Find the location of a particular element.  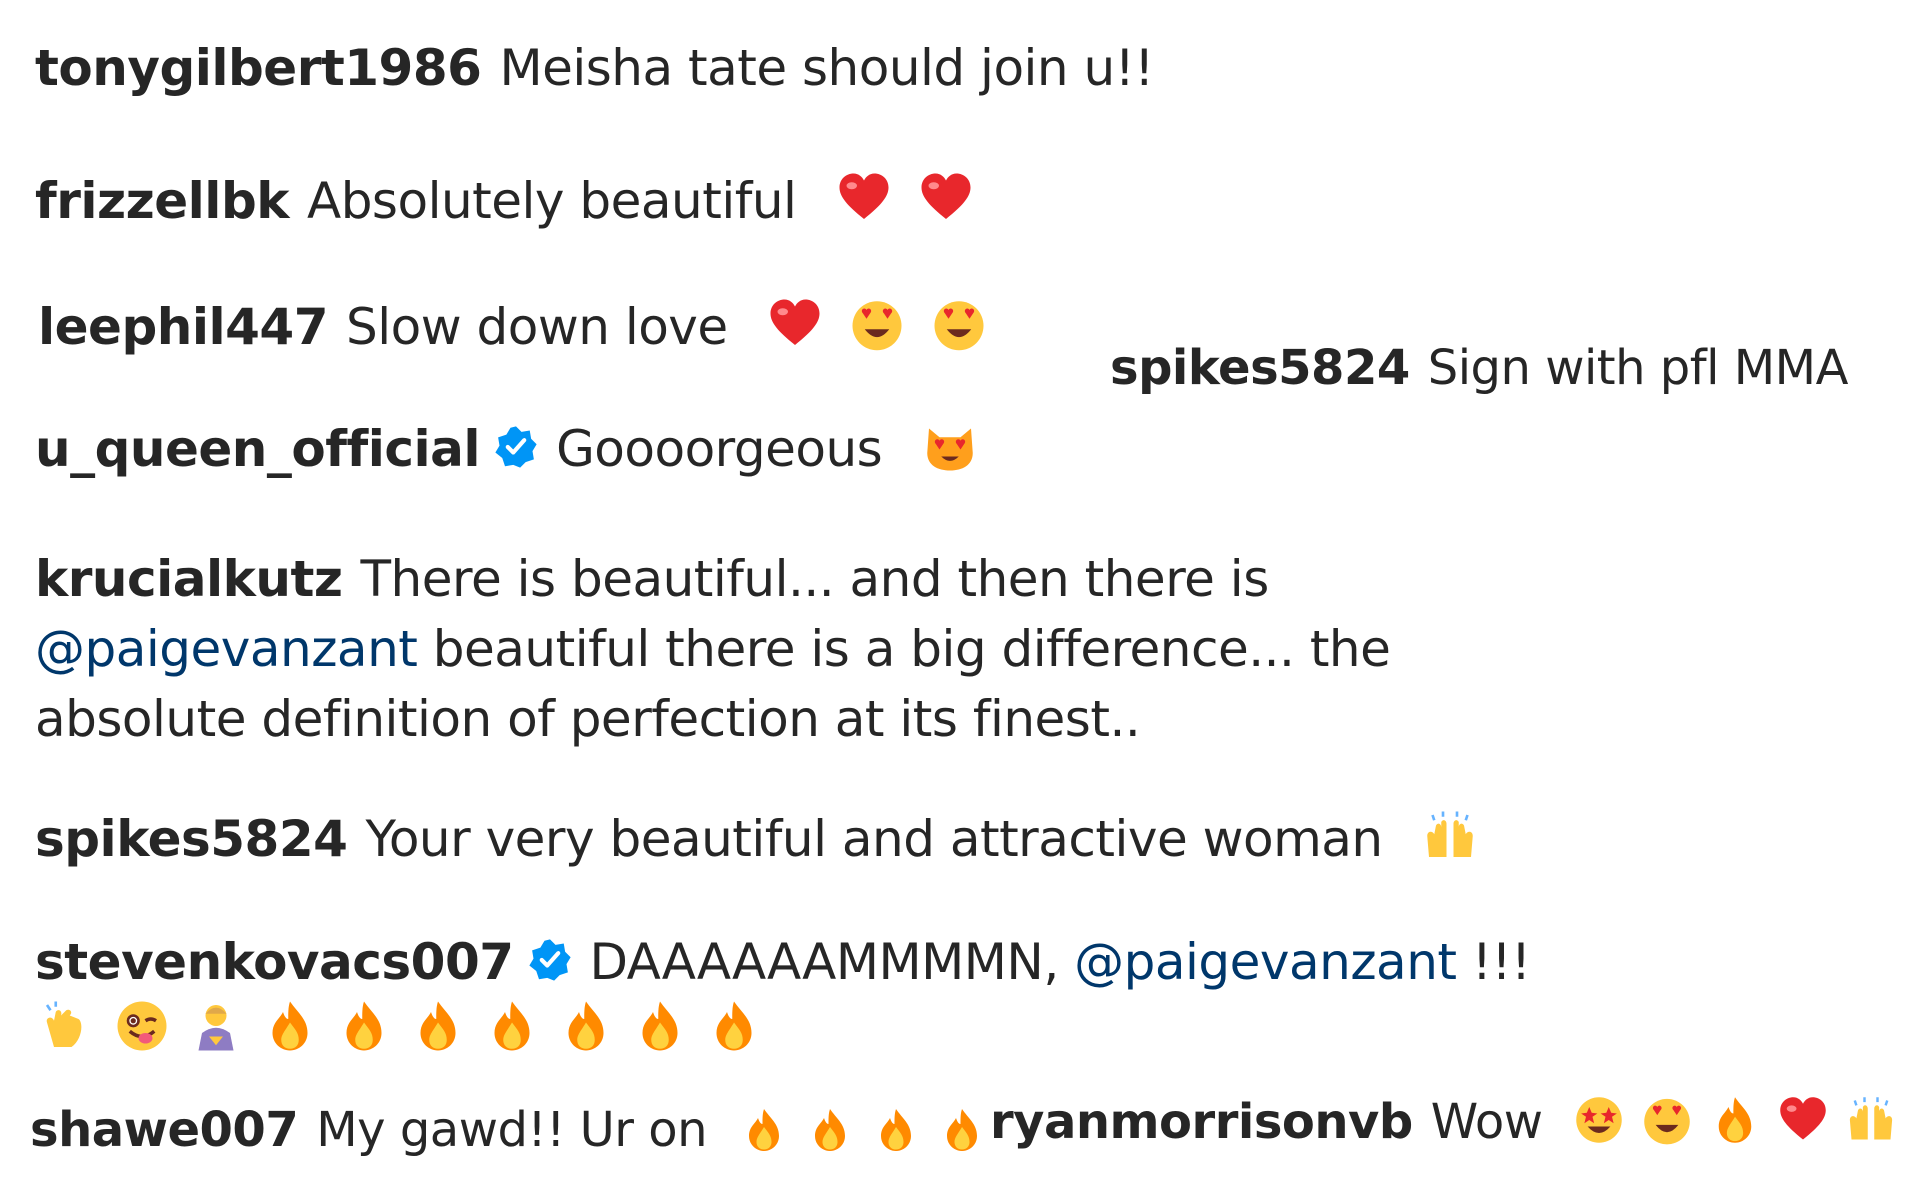

comment-text: !!! is located at coordinates (1501, 962).